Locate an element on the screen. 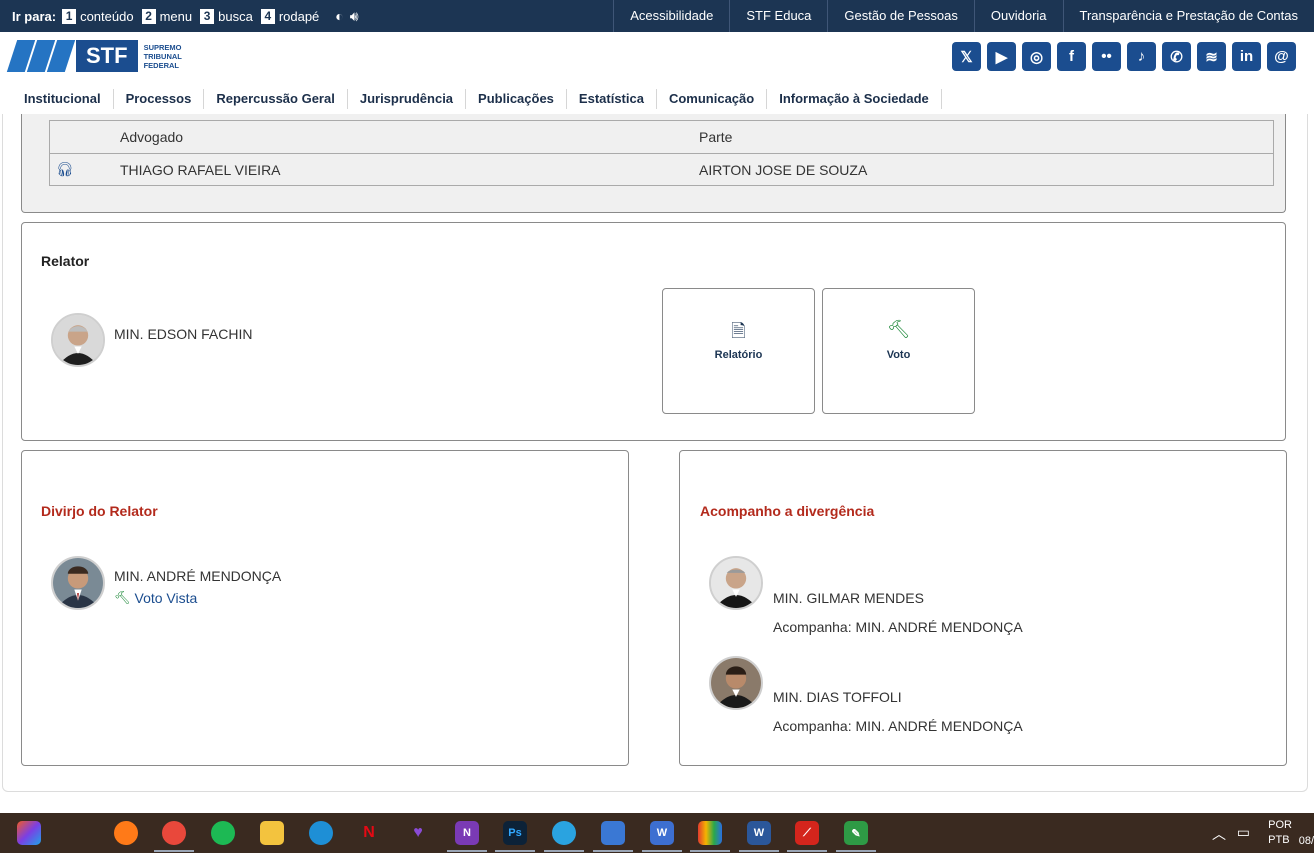  relatorio-label: Relatório is located at coordinates (738, 355).